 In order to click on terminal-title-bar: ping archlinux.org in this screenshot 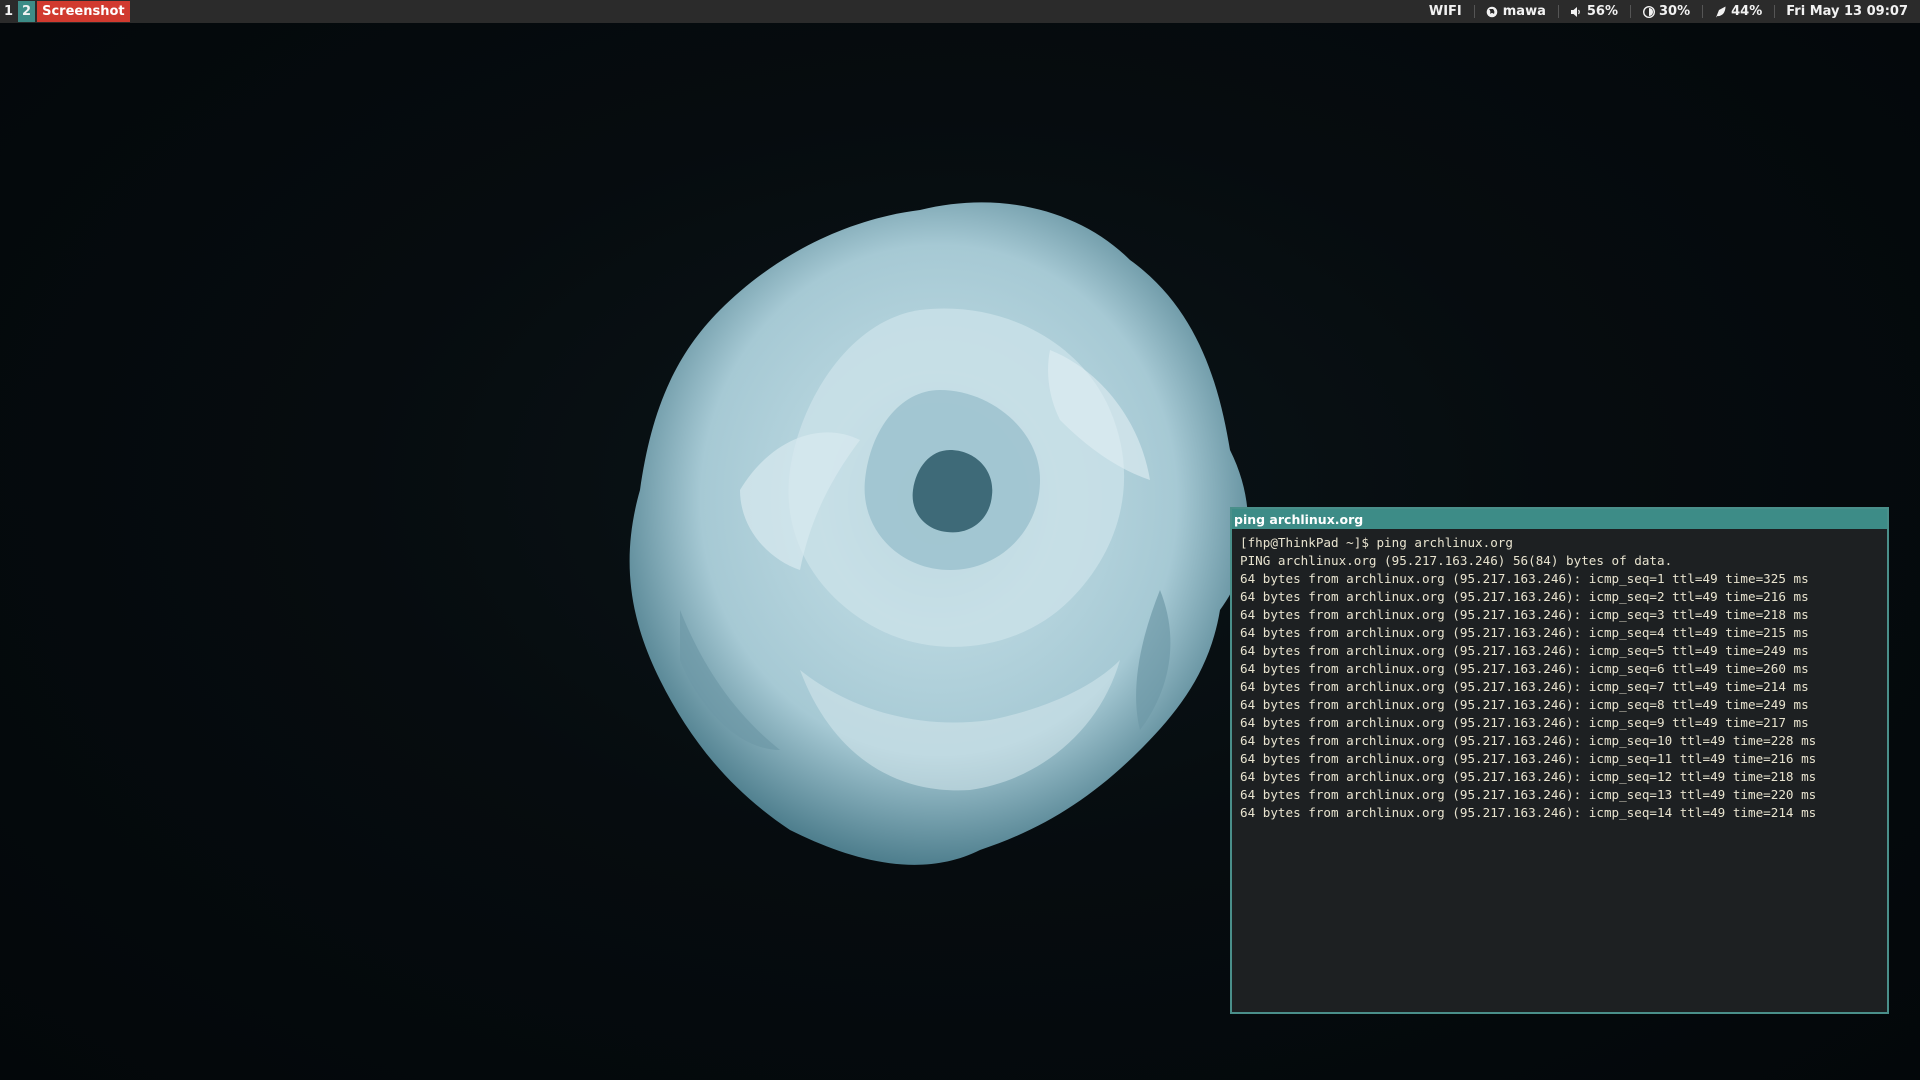, I will do `click(1559, 519)`.